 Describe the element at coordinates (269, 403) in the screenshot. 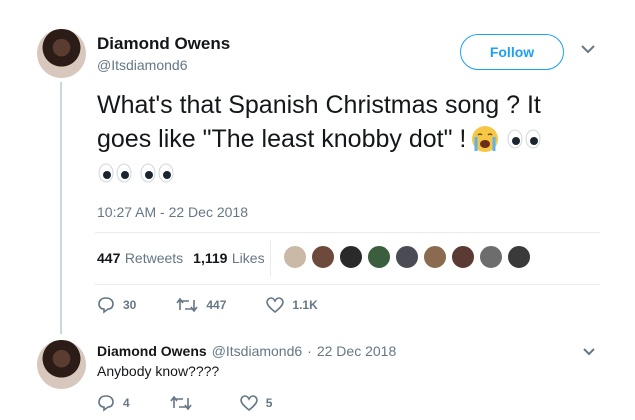

I see `reply-like-count: 5` at that location.